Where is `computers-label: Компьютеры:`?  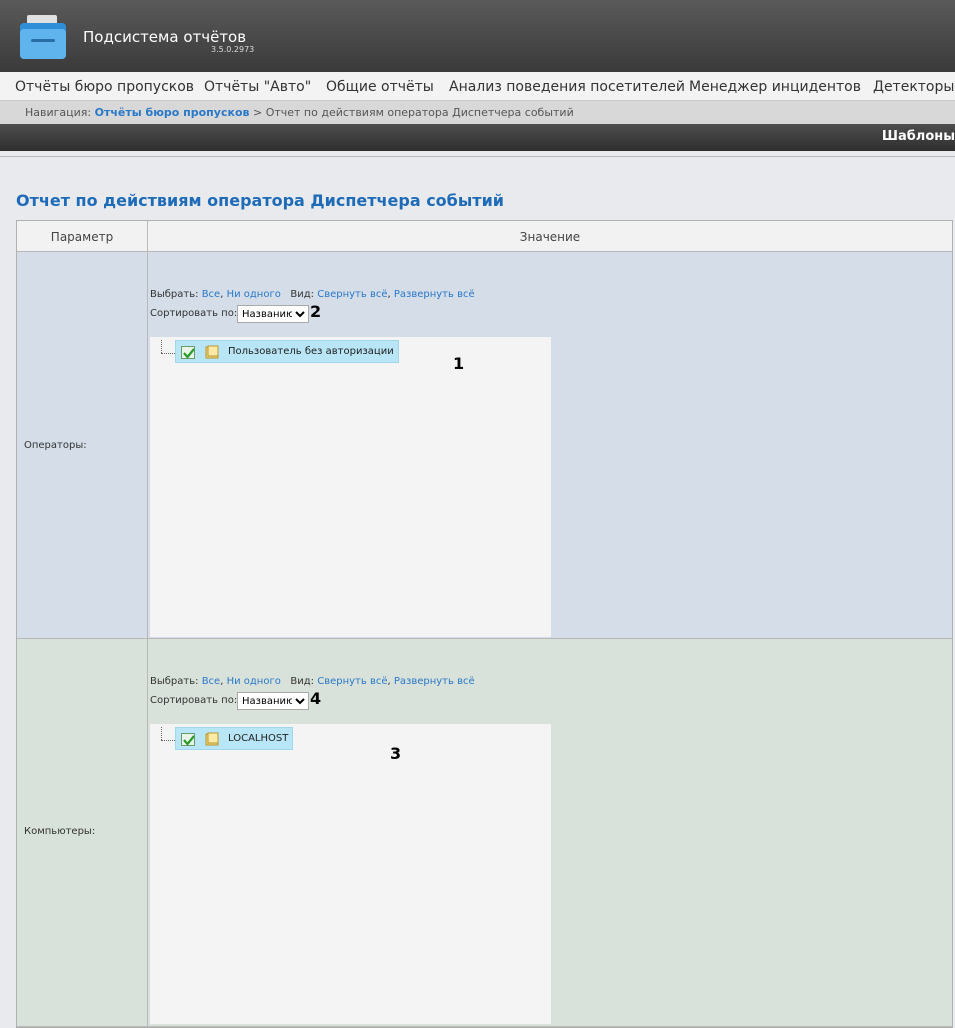 computers-label: Компьютеры: is located at coordinates (60, 831).